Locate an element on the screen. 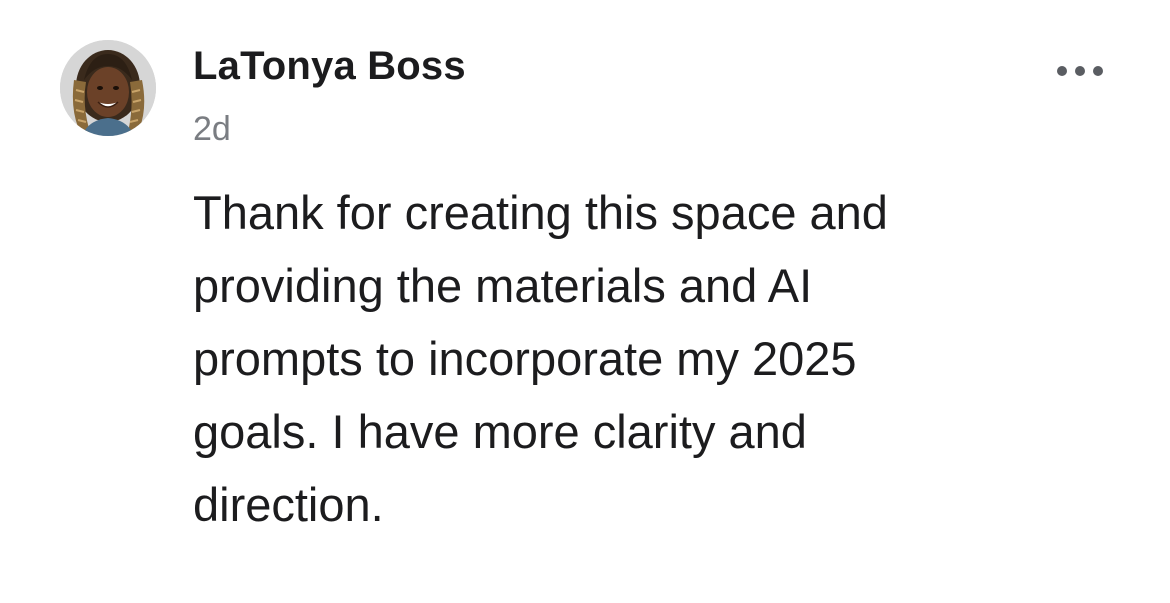 The height and width of the screenshot is (603, 1170). more-horizontal-icon is located at coordinates (1080, 71).